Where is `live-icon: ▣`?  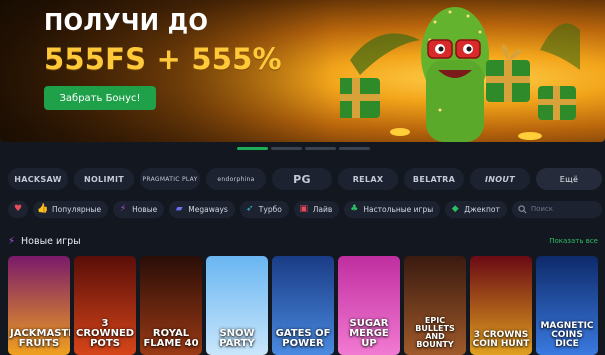 live-icon: ▣ is located at coordinates (304, 208).